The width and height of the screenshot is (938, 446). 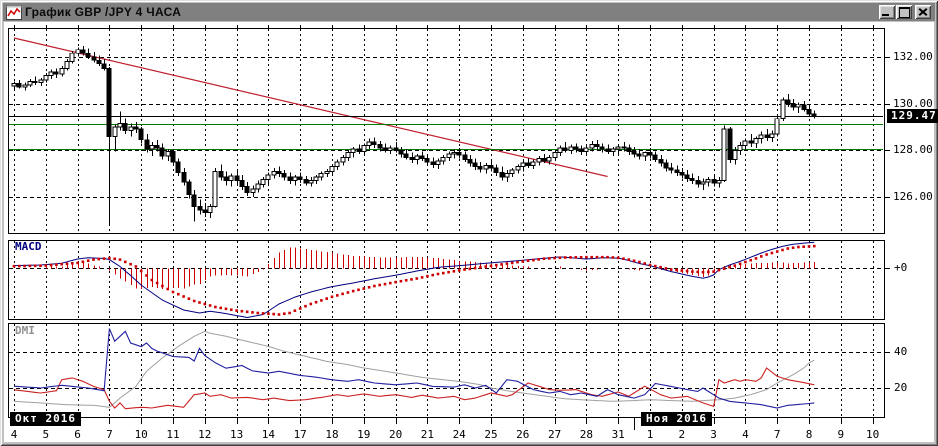 What do you see at coordinates (713, 434) in the screenshot?
I see `x-axis-date-label: 3` at bounding box center [713, 434].